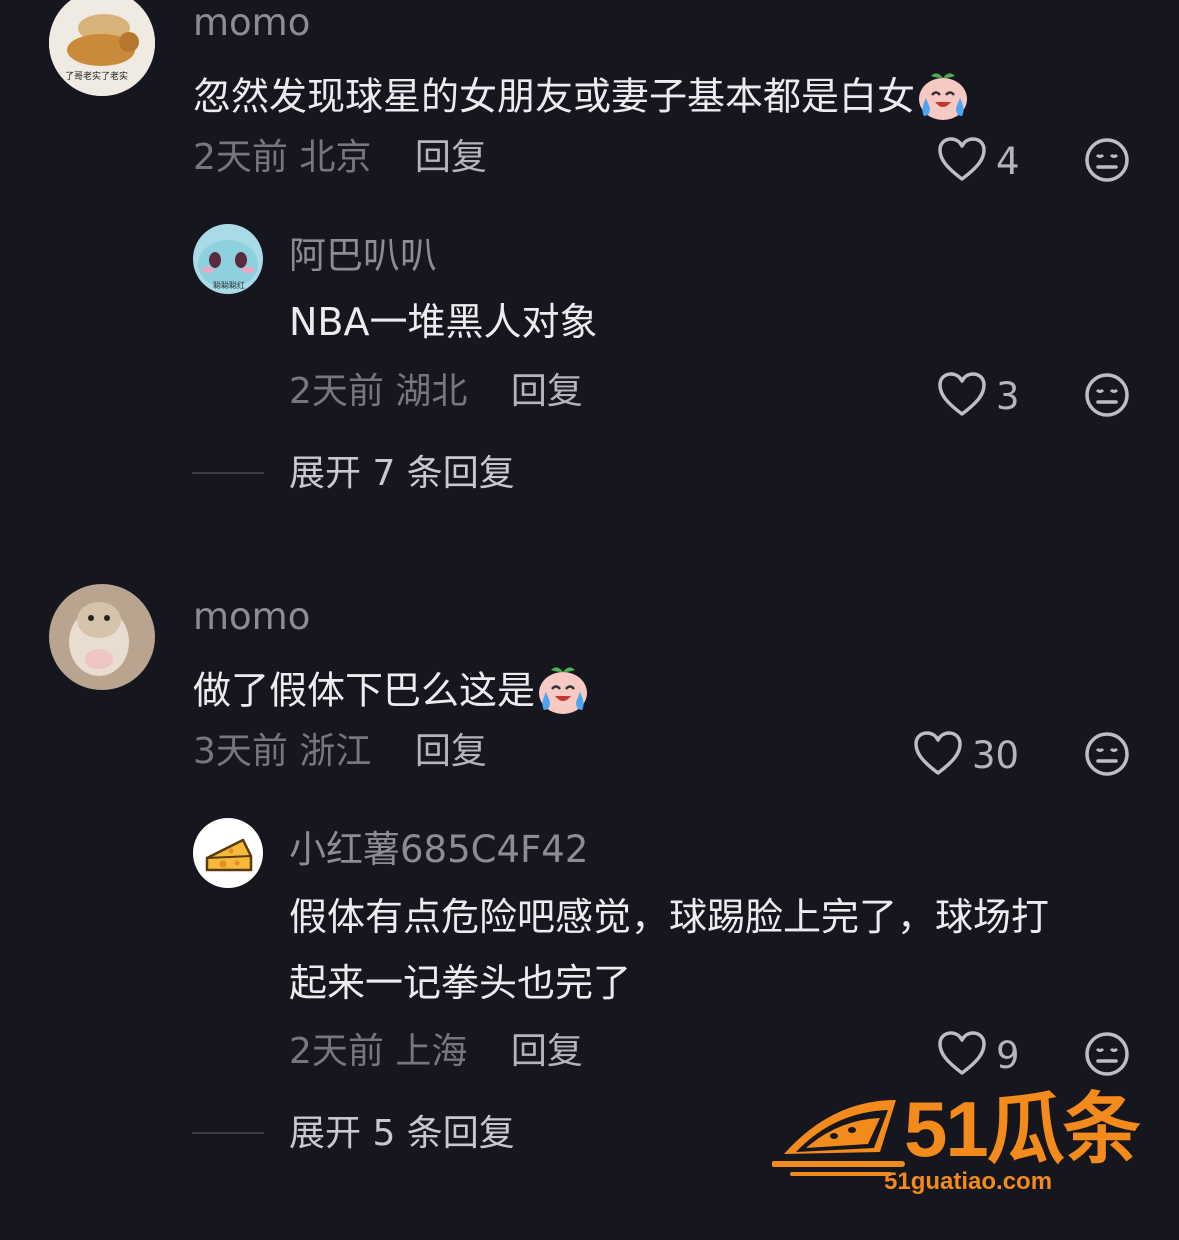 Image resolution: width=1179 pixels, height=1240 pixels. What do you see at coordinates (402, 1134) in the screenshot?
I see `expand-replies-button: 展开 5 条回复` at bounding box center [402, 1134].